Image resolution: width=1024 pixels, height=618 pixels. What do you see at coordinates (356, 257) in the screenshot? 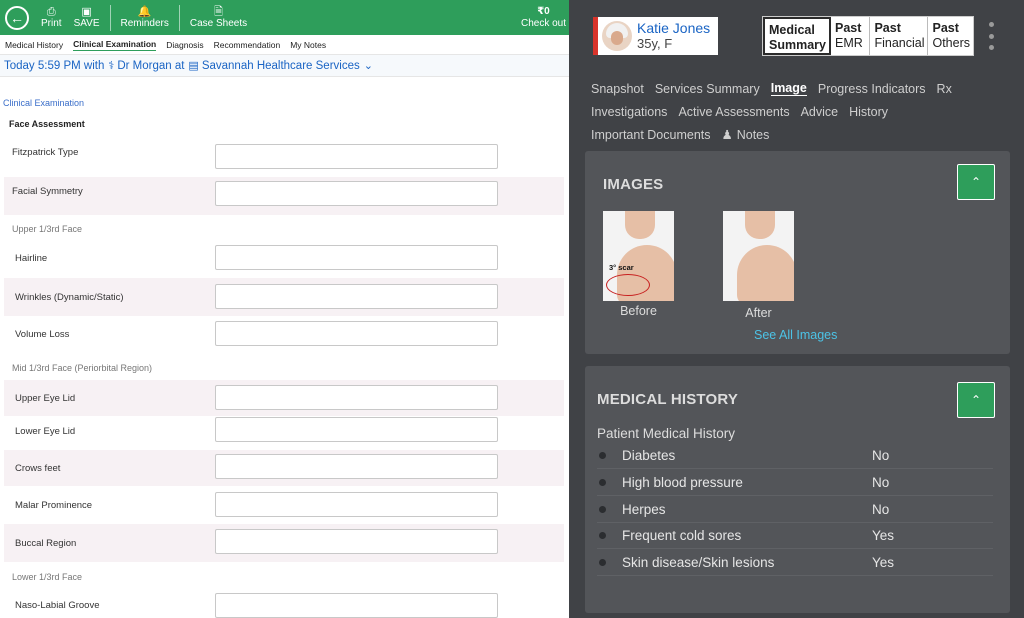
I see `hairline-input` at bounding box center [356, 257].